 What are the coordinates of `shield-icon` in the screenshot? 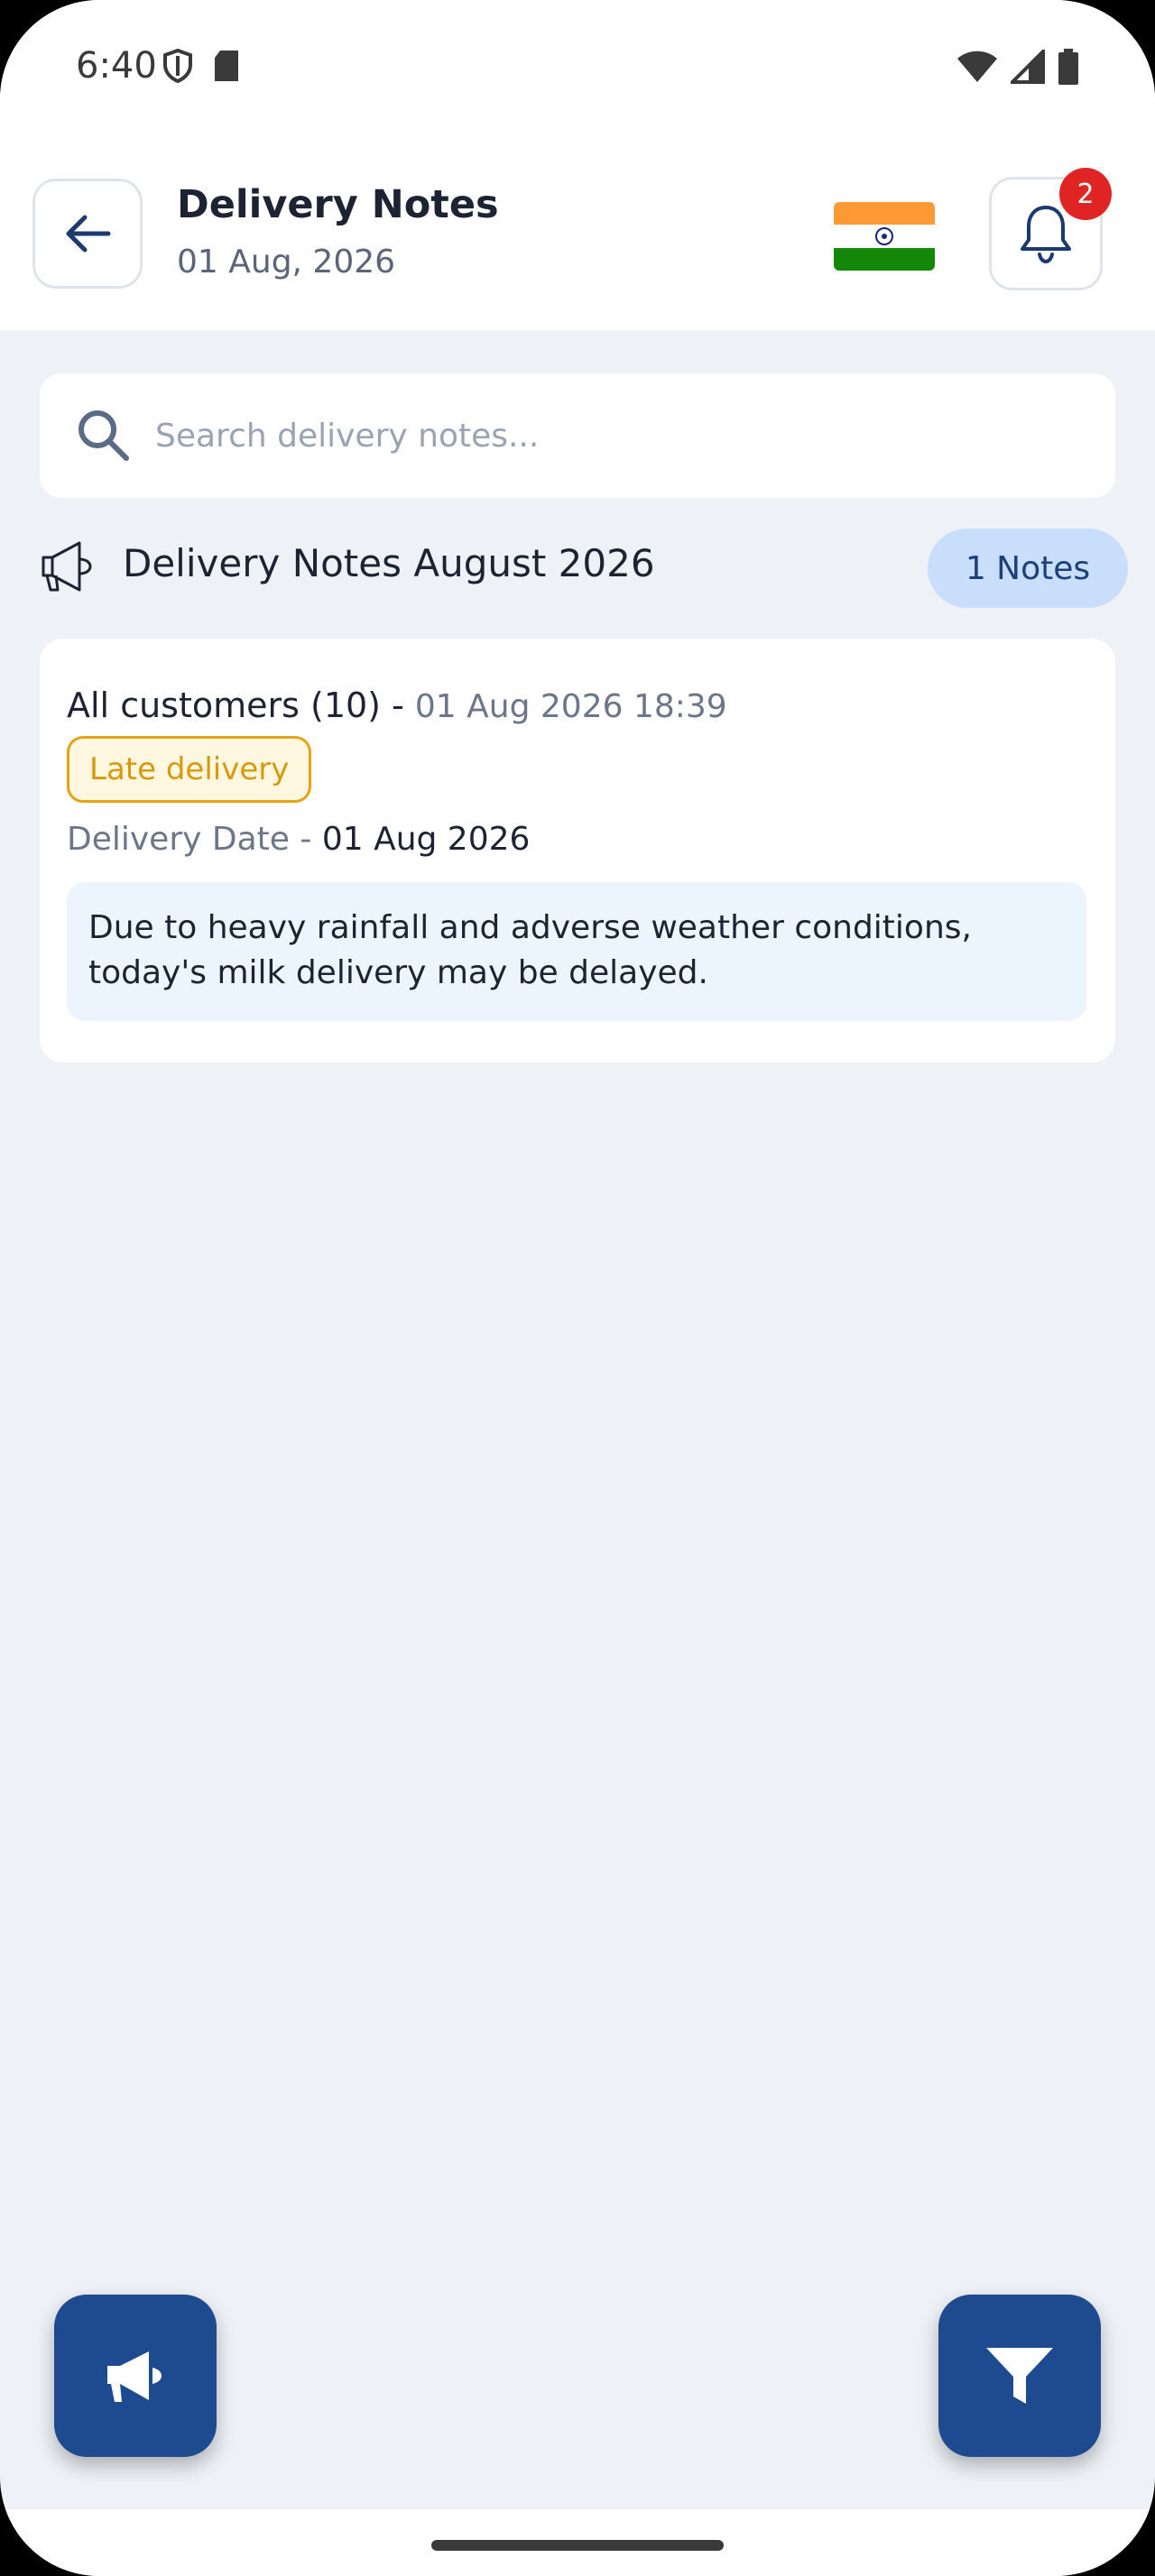 It's located at (177, 66).